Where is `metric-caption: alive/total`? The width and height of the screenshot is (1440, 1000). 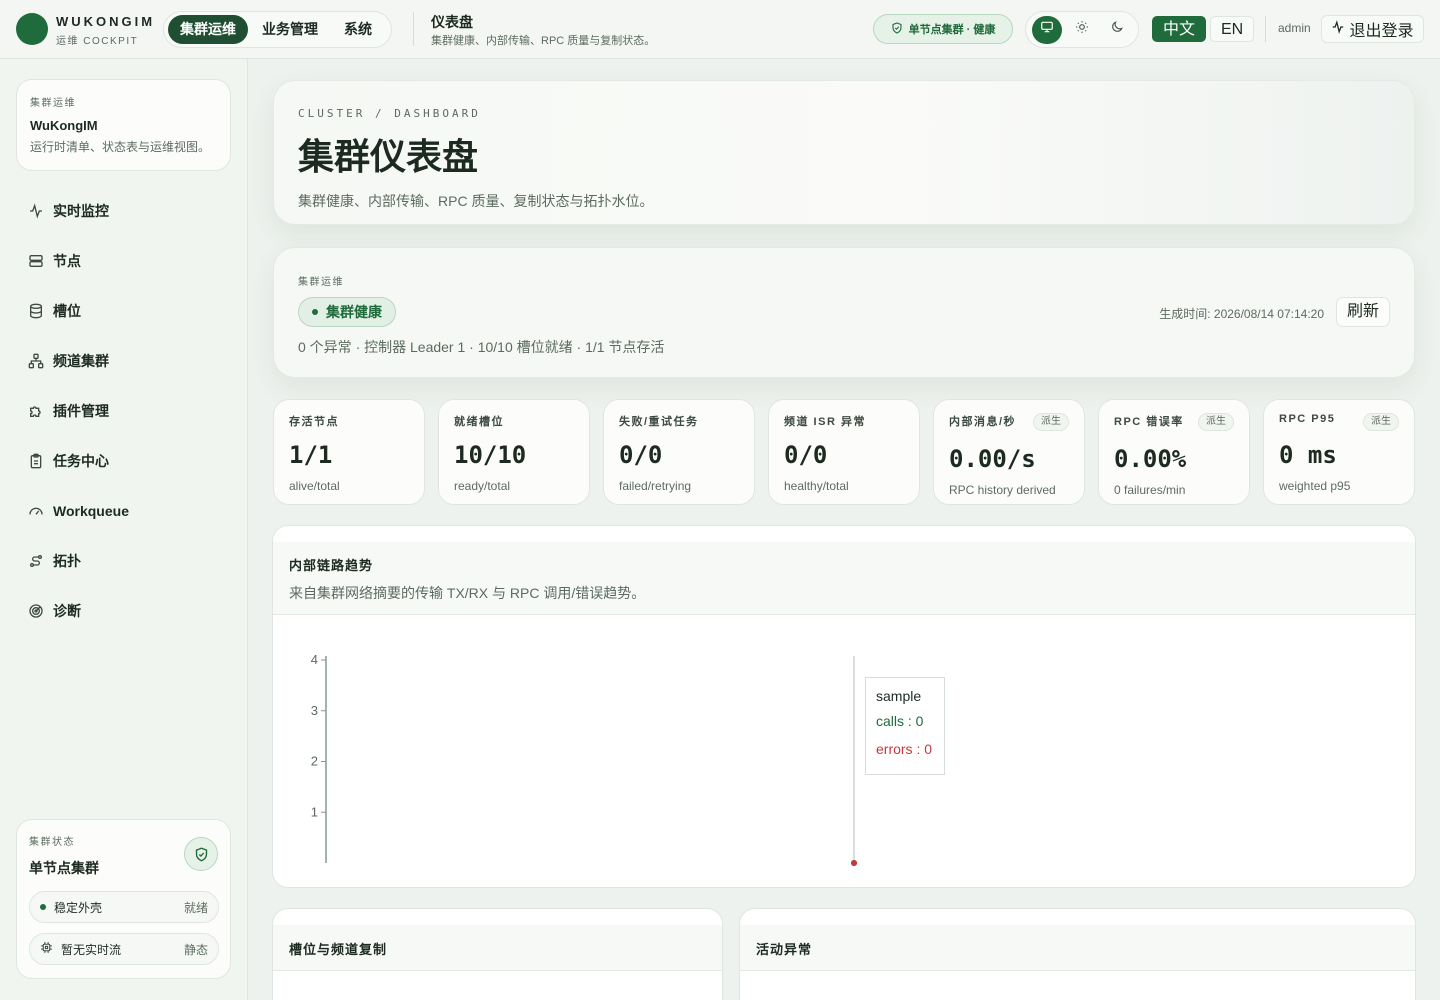 metric-caption: alive/total is located at coordinates (314, 486).